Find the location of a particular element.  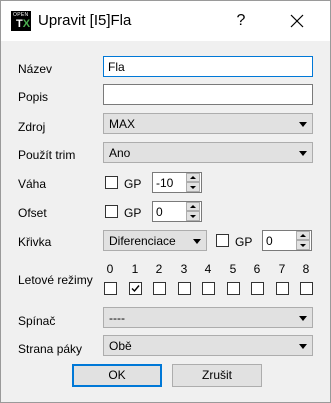

flight-mode-number: 6 is located at coordinates (257, 269).